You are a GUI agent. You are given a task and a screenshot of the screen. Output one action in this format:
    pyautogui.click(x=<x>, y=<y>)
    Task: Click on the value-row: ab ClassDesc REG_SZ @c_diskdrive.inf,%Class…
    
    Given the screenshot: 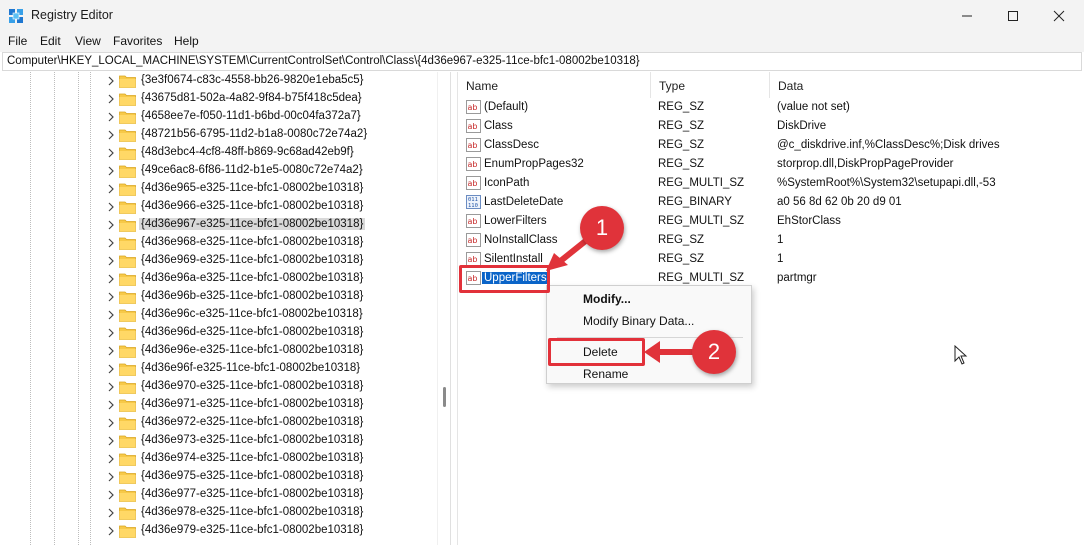 What is the action you would take?
    pyautogui.click(x=771, y=145)
    